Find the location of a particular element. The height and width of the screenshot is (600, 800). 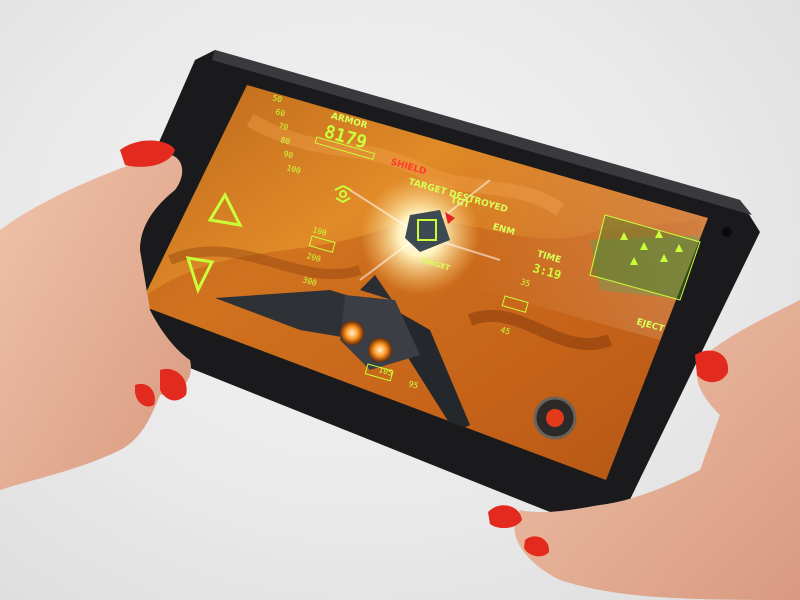

fingernail is located at coordinates (505, 517).